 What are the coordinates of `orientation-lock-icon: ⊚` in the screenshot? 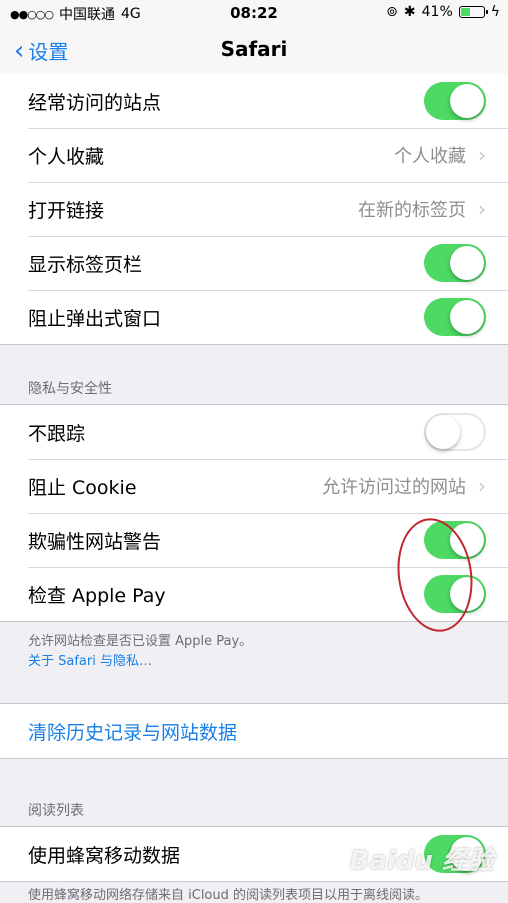 It's located at (392, 12).